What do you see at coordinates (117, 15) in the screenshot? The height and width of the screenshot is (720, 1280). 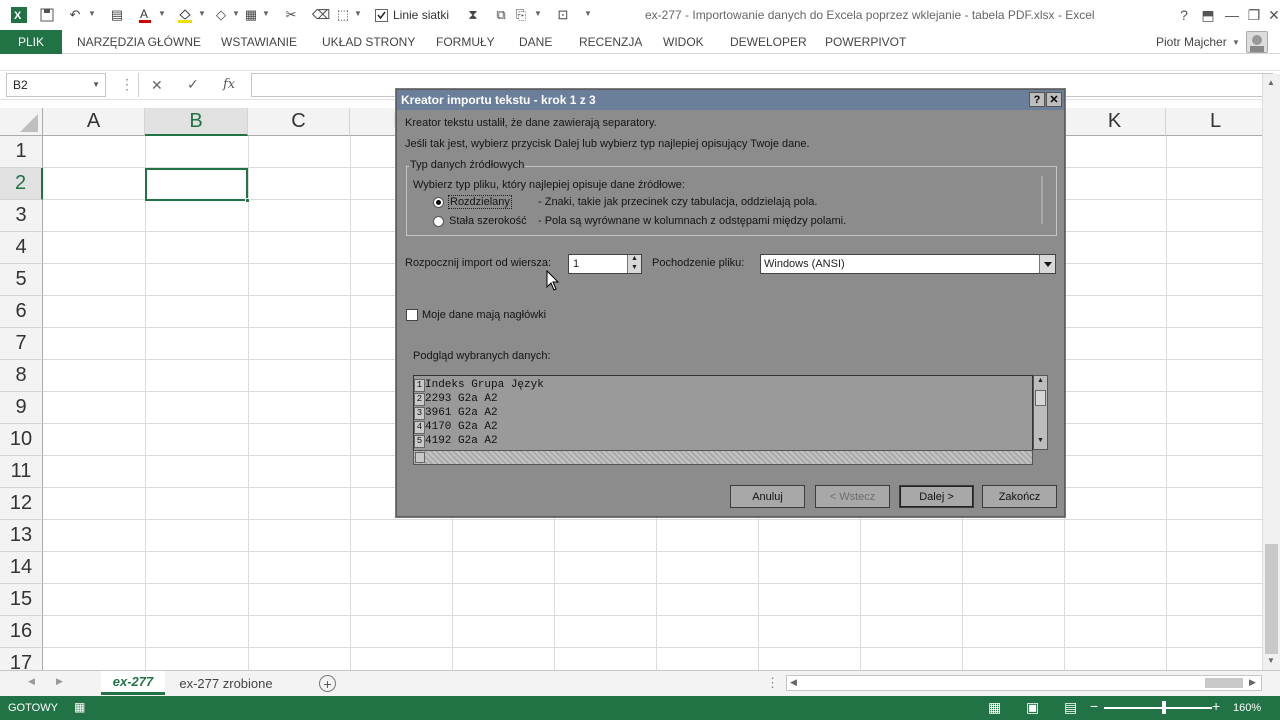 I see `clipboard-icon: ▤` at bounding box center [117, 15].